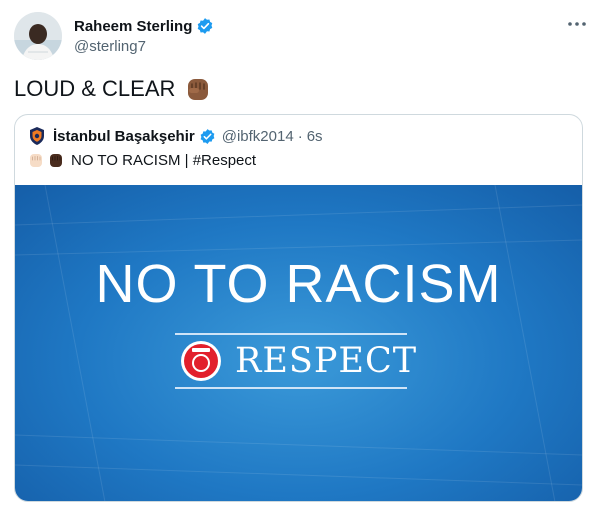  What do you see at coordinates (577, 24) in the screenshot?
I see `more-icon` at bounding box center [577, 24].